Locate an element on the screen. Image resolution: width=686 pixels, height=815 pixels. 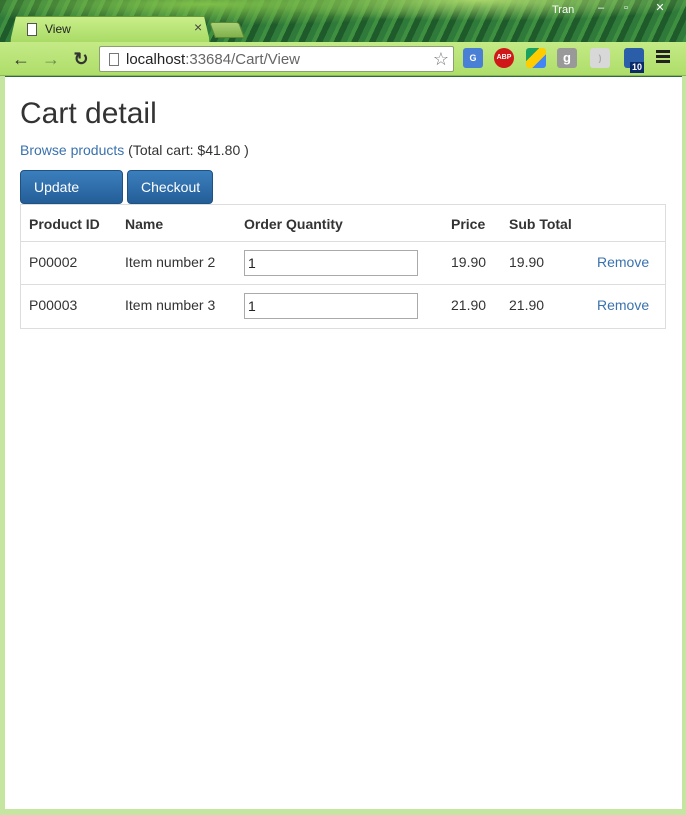
browser-tab: View × is located at coordinates (110, 29).